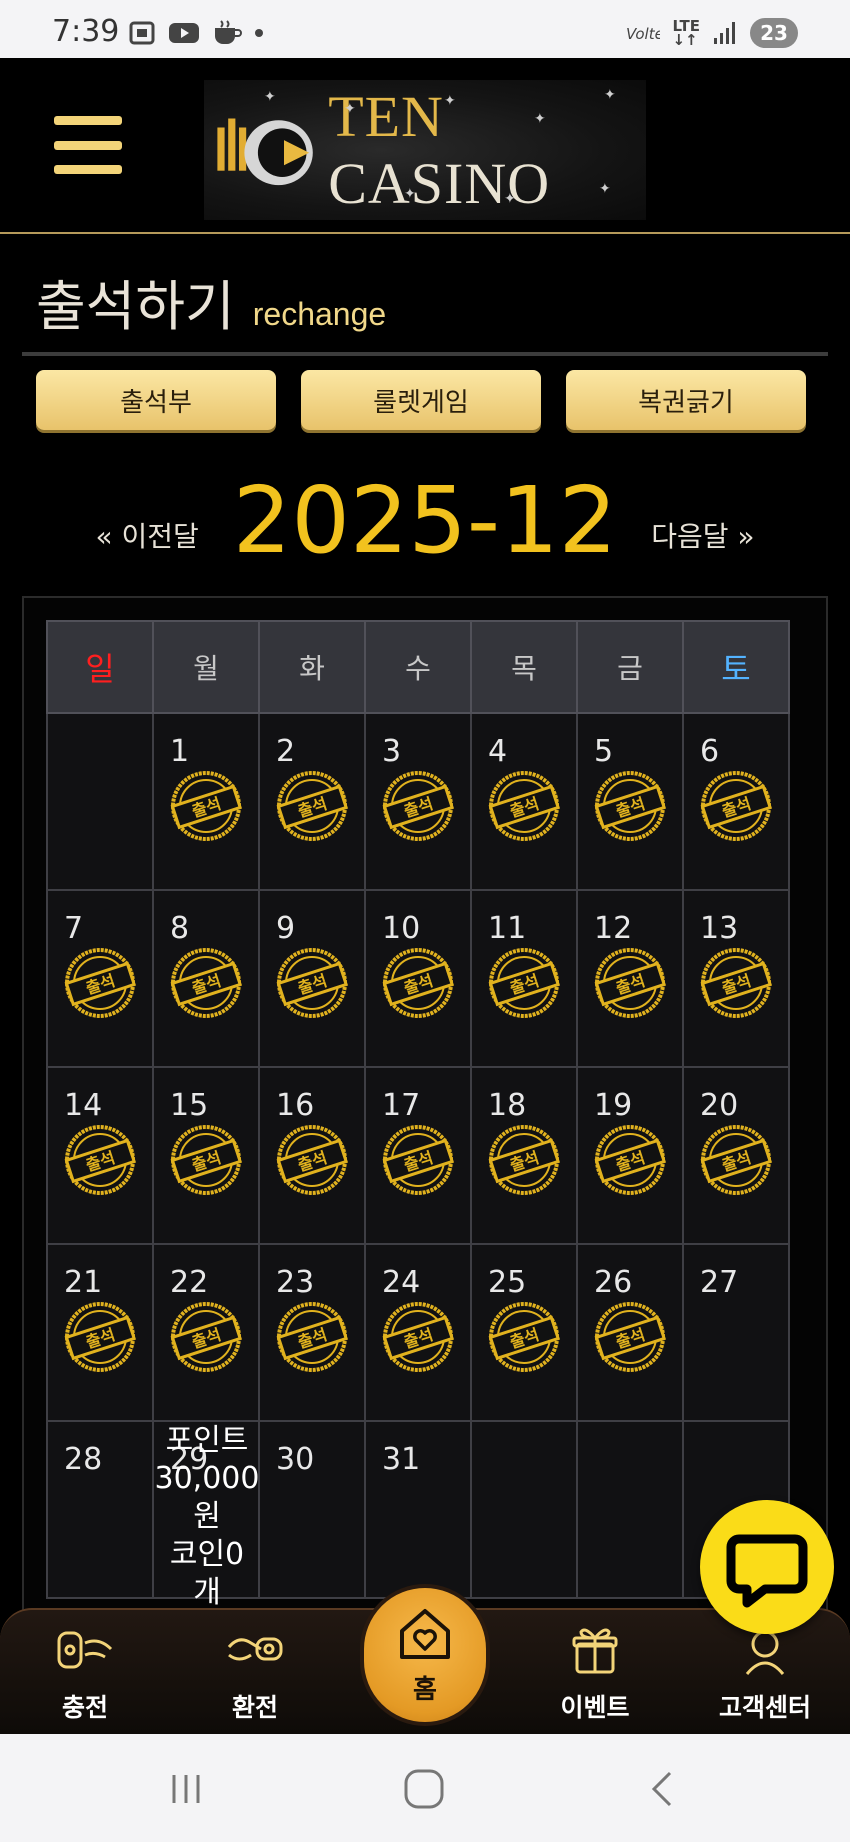  I want to click on calendar-day-cell: 1 출석, so click(206, 801).